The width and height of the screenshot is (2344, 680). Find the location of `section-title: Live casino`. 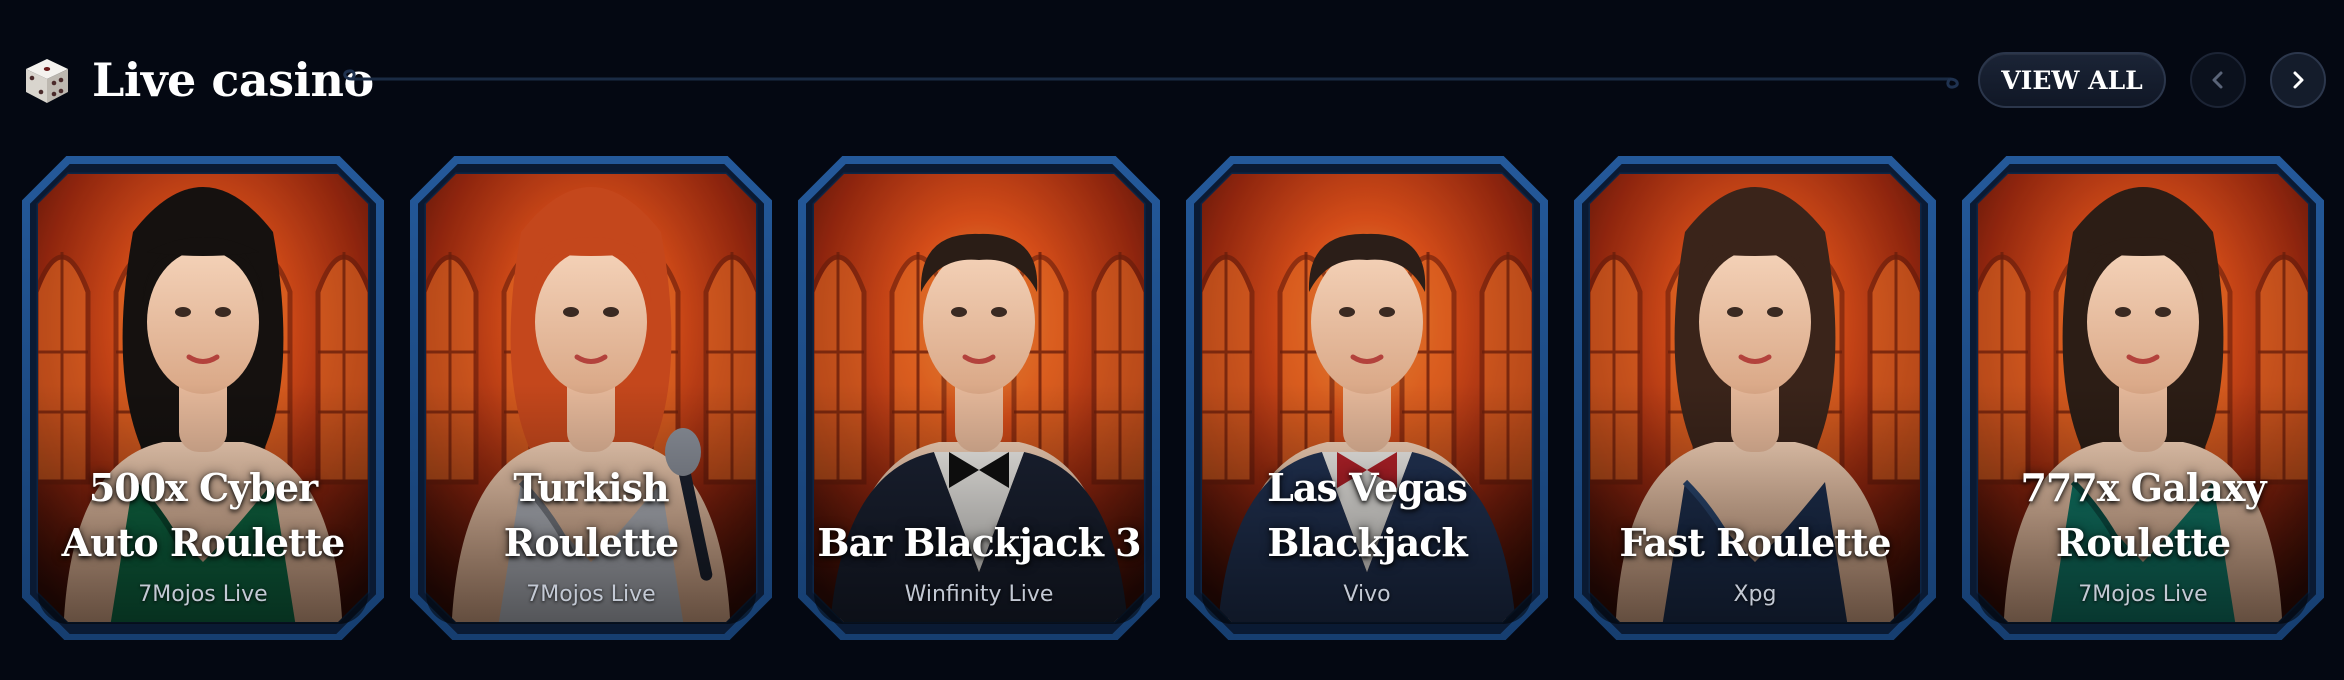

section-title: Live casino is located at coordinates (233, 80).